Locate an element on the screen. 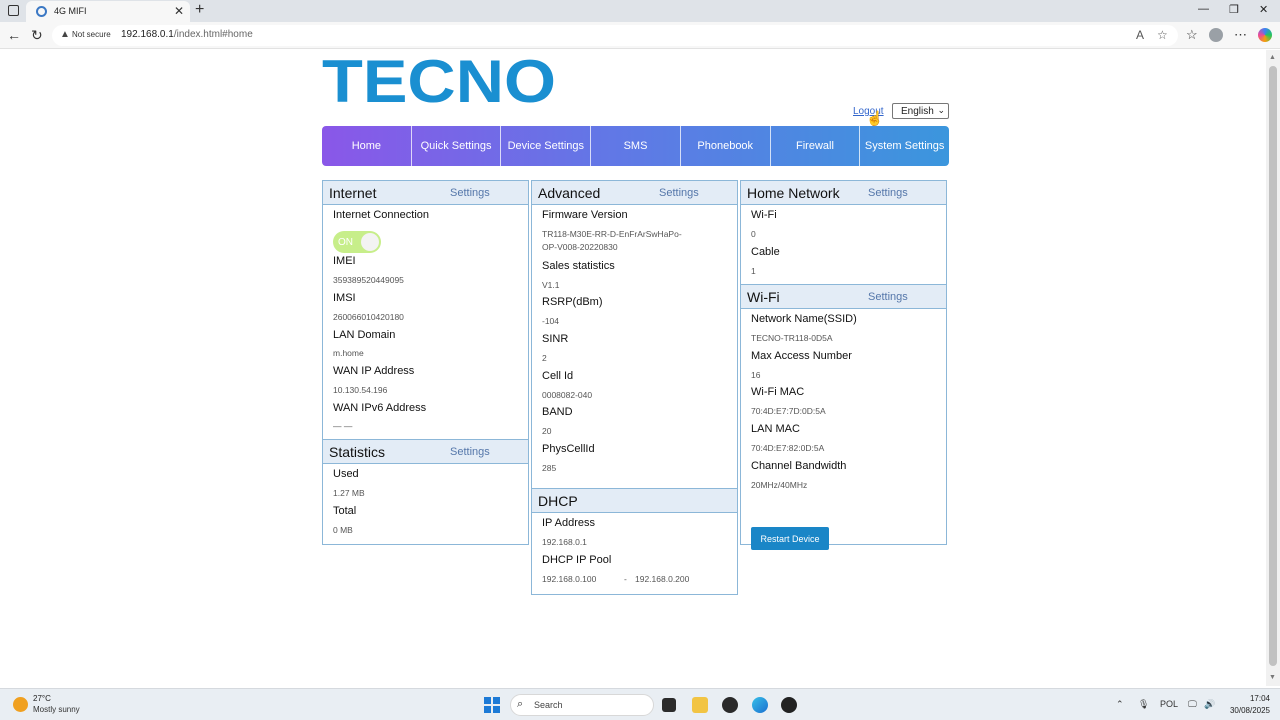 The height and width of the screenshot is (720, 1280). clock-date: 30/08/2025 is located at coordinates (1245, 710).